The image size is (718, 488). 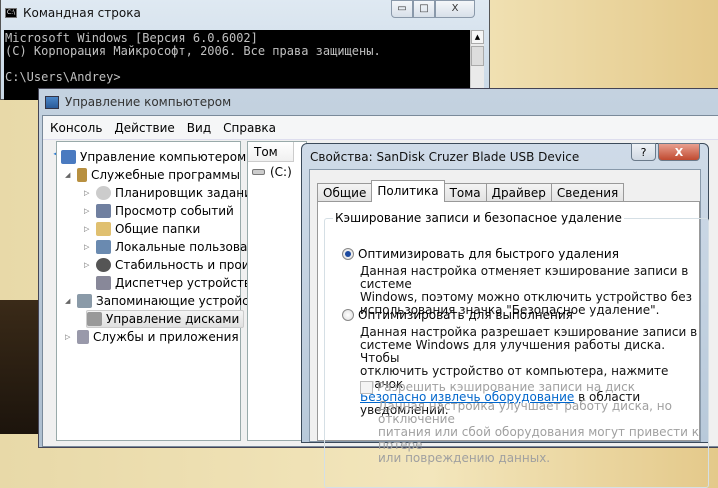 I want to click on tree-item-device-manager: Диспетчер устройств, so click(x=173, y=283).